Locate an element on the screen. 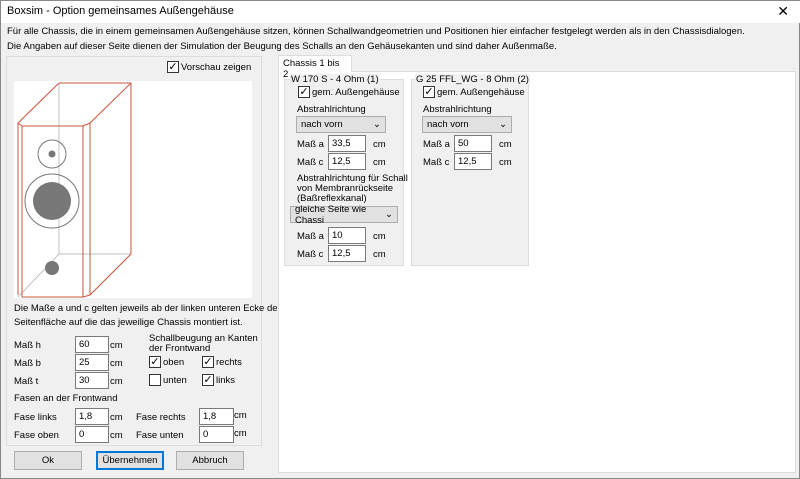  chassis-2-a-label: Maß a is located at coordinates (436, 144).